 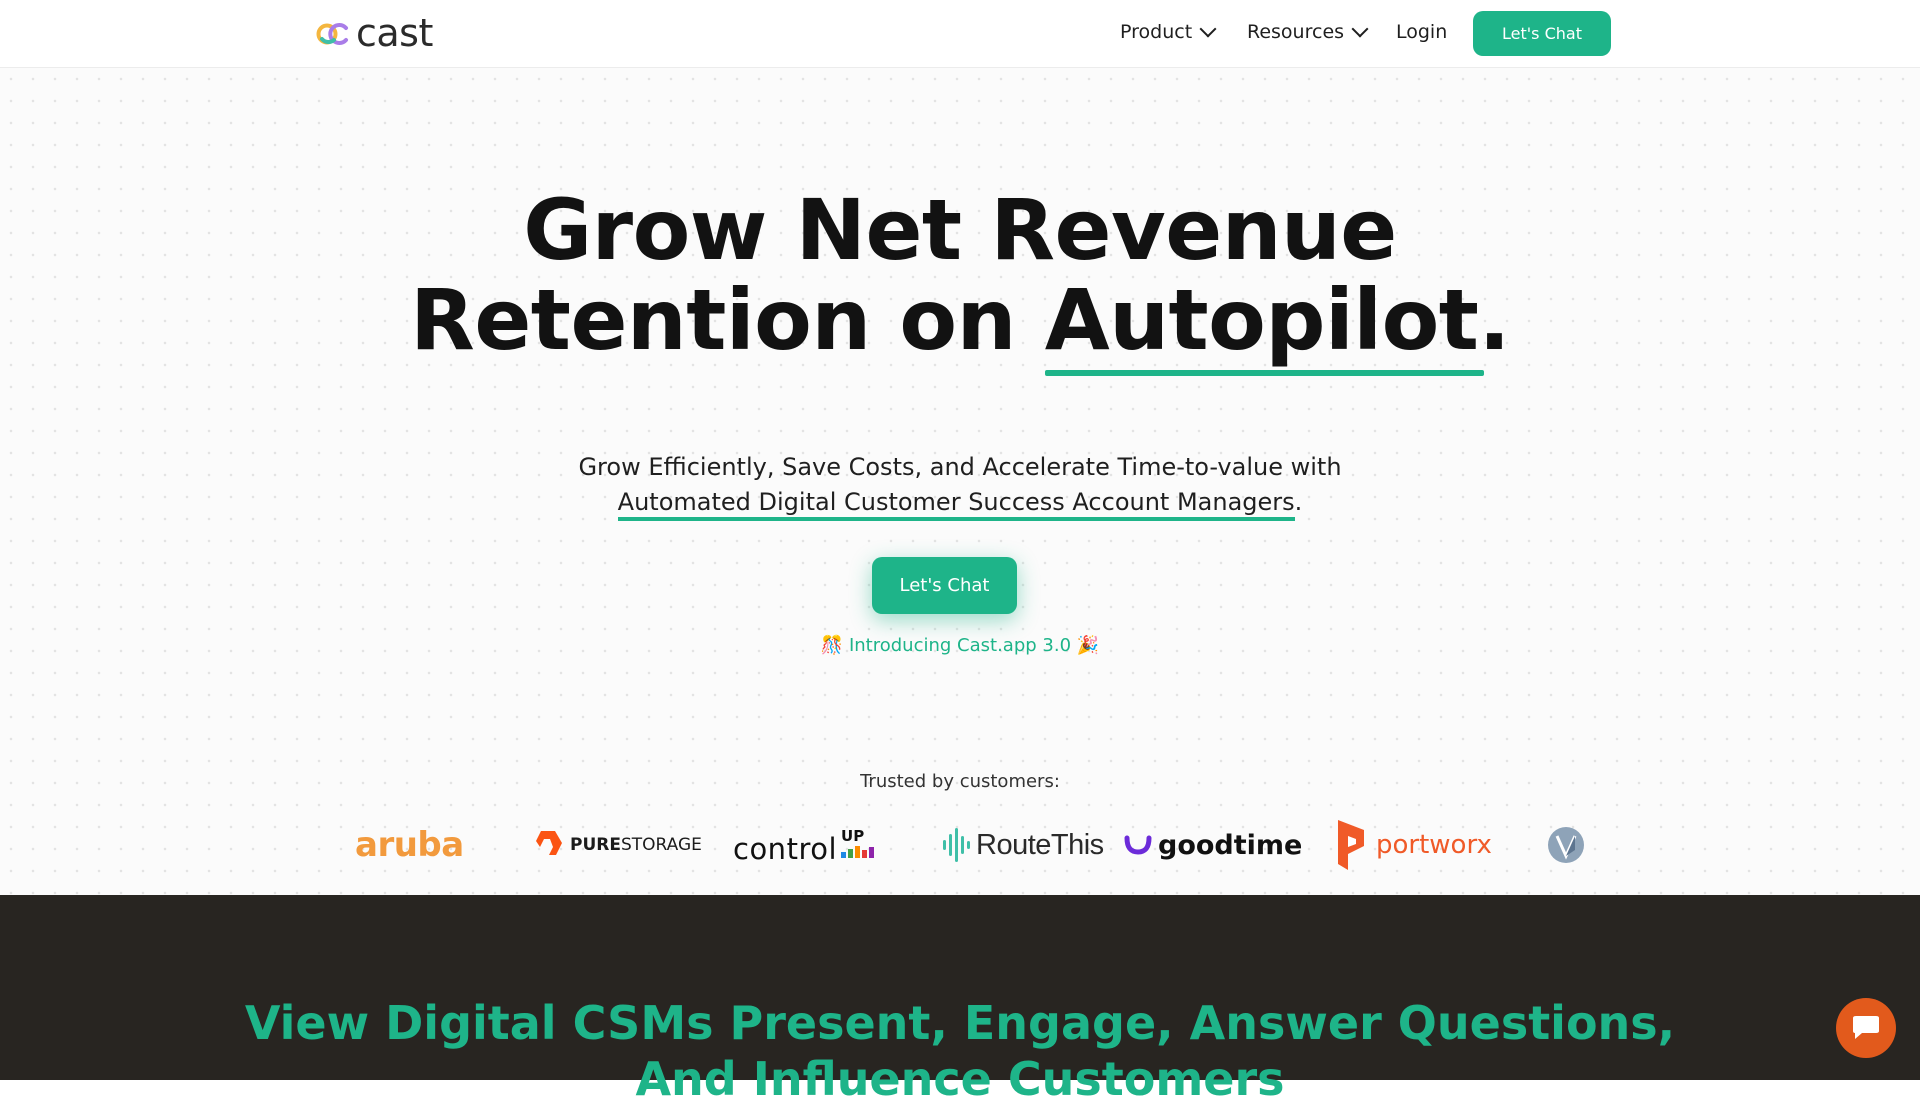 What do you see at coordinates (960, 230) in the screenshot?
I see `hero-title-line1: Grow Net Revenue` at bounding box center [960, 230].